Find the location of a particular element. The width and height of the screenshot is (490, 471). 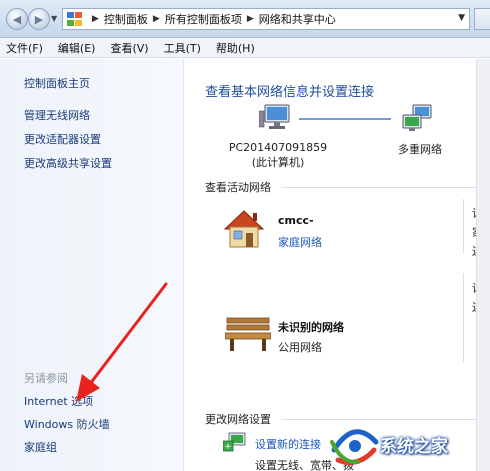

section-divider is located at coordinates (385, 187).